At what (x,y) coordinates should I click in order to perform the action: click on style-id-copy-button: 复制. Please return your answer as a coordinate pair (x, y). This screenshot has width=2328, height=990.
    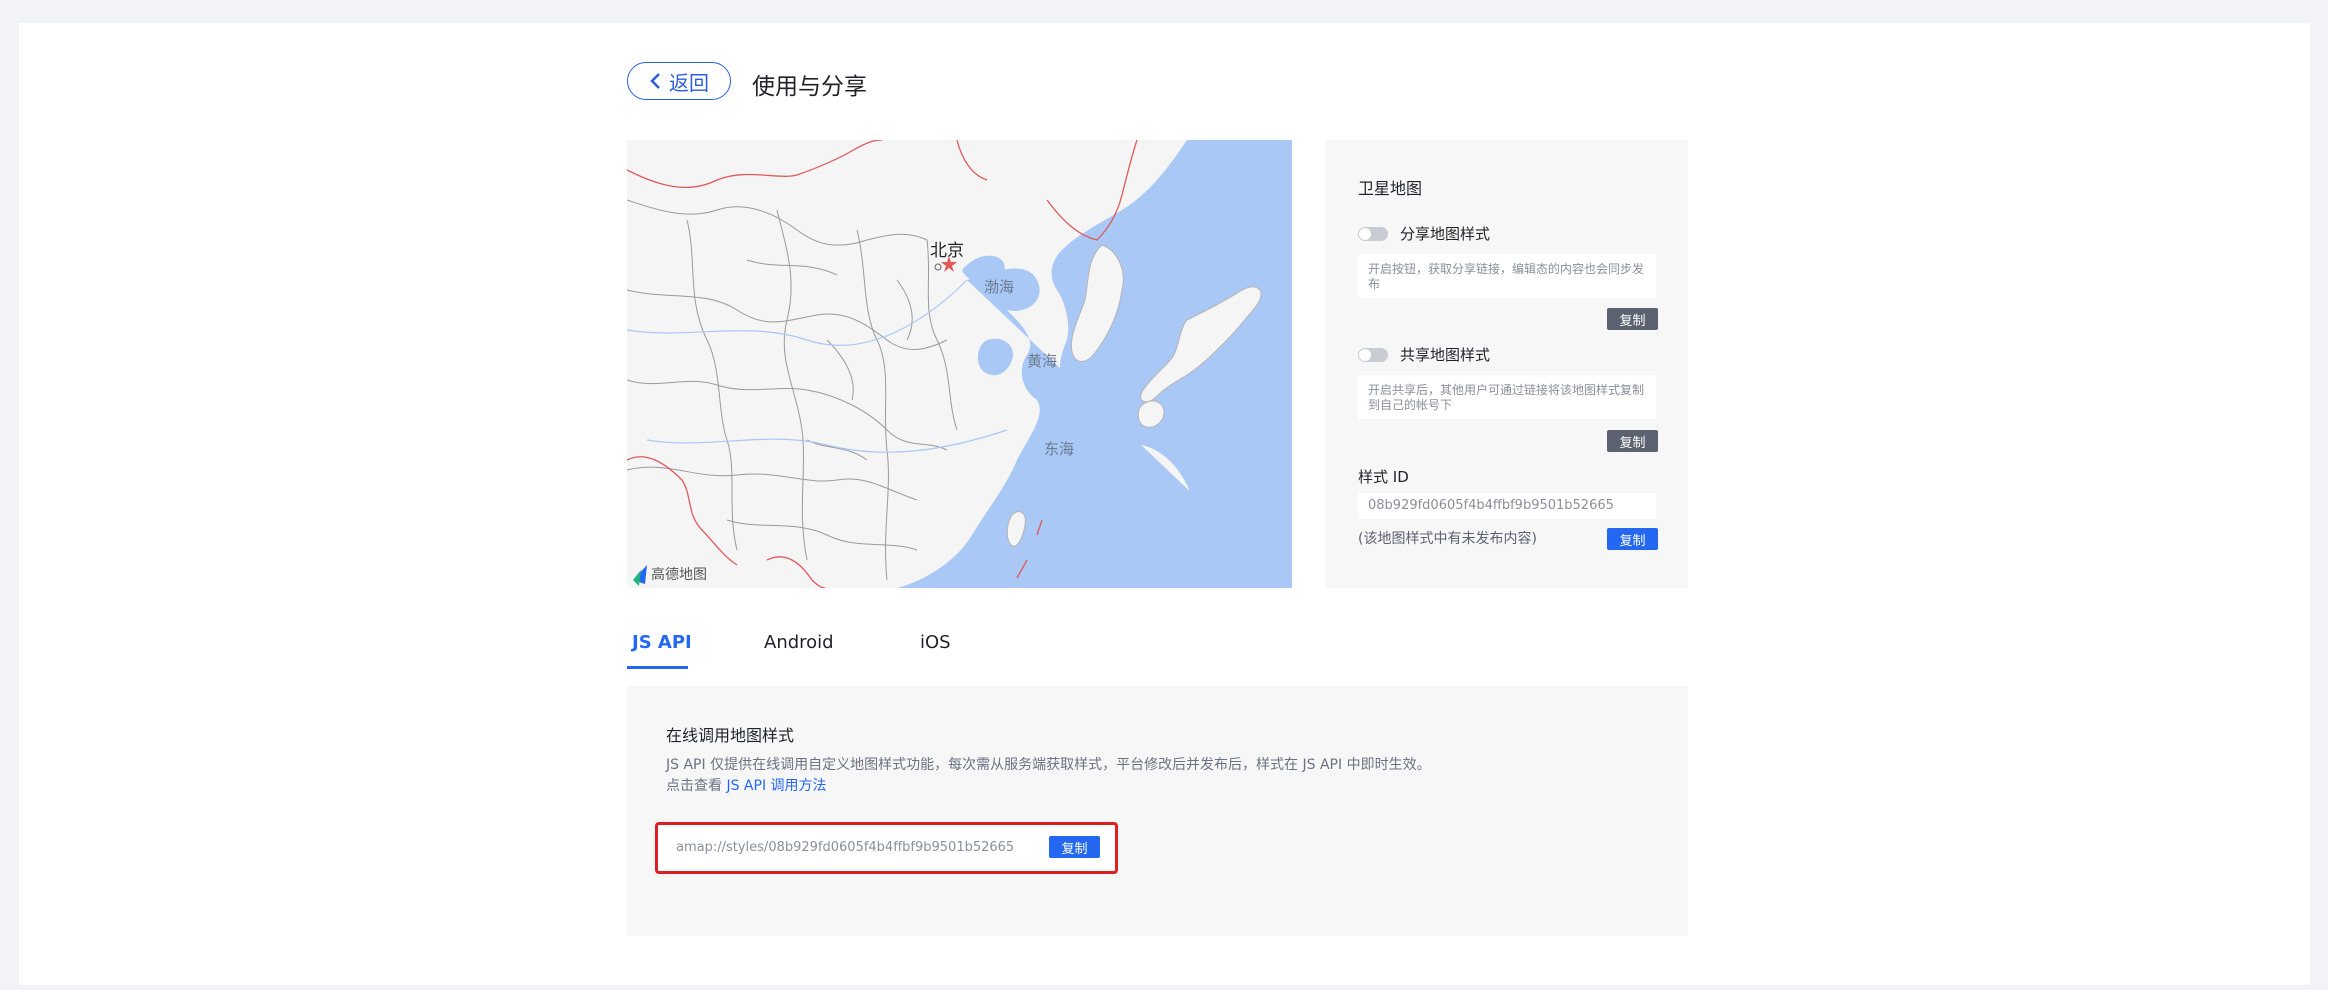
    Looking at the image, I should click on (1632, 539).